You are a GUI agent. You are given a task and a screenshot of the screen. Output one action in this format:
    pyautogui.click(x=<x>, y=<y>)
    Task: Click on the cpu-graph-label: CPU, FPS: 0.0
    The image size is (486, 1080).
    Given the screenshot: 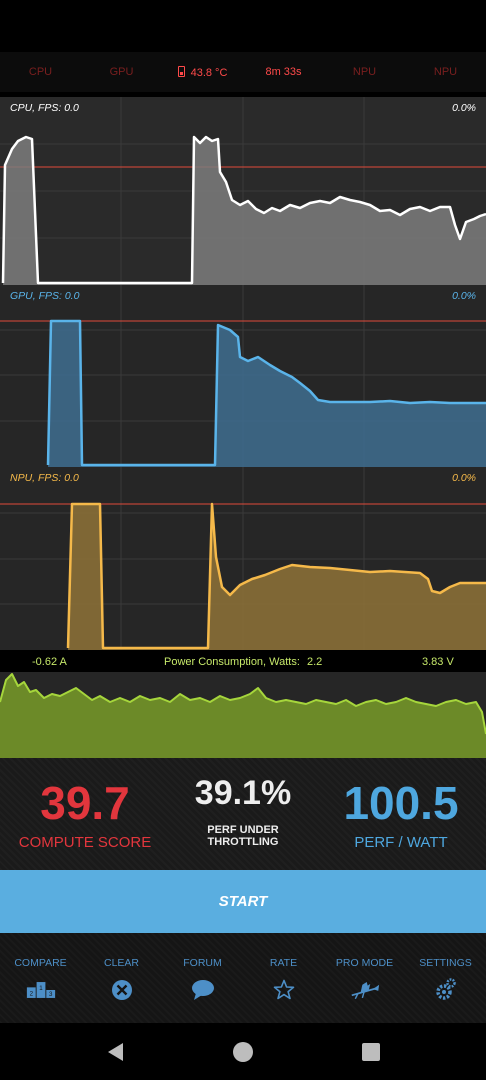 What is the action you would take?
    pyautogui.click(x=44, y=108)
    